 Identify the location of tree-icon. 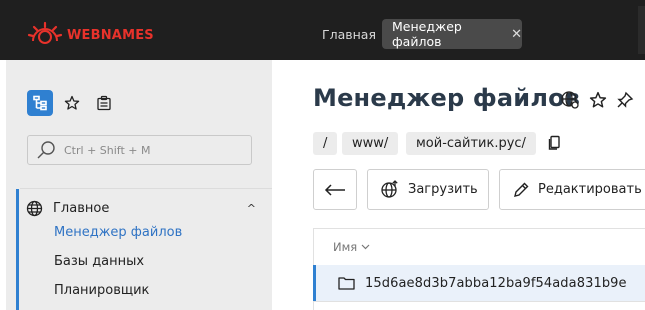
(40, 103).